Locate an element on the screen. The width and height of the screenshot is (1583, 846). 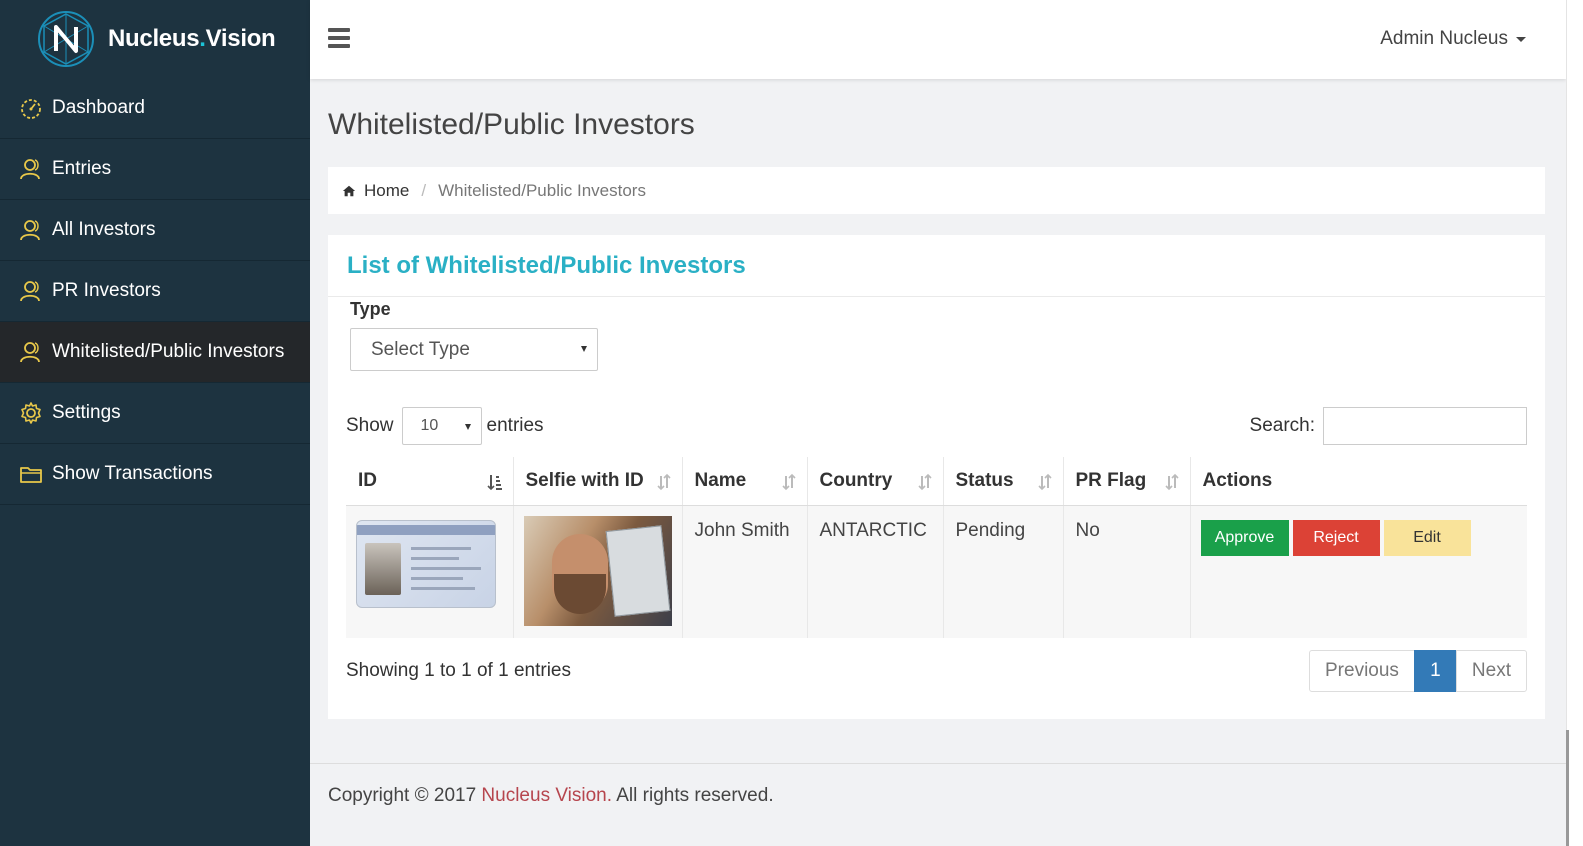
gear-icon is located at coordinates (31, 413).